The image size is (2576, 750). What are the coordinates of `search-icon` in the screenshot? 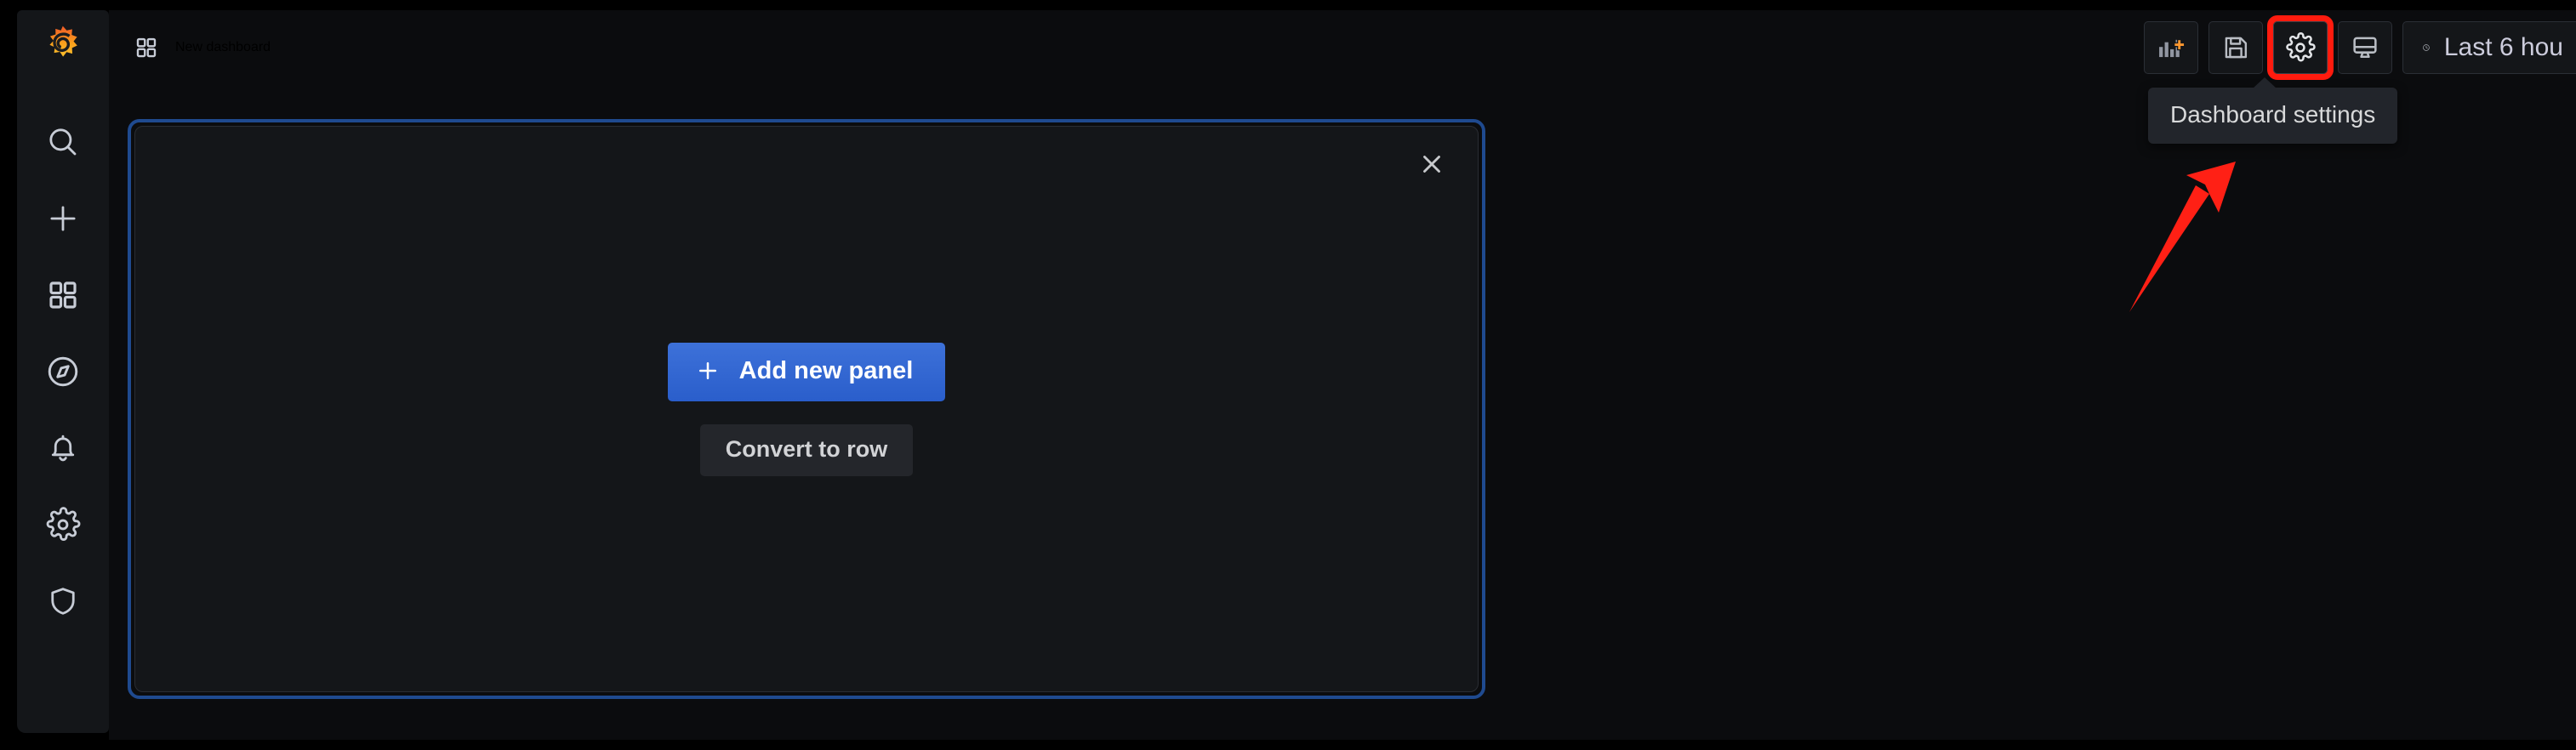 It's located at (63, 142).